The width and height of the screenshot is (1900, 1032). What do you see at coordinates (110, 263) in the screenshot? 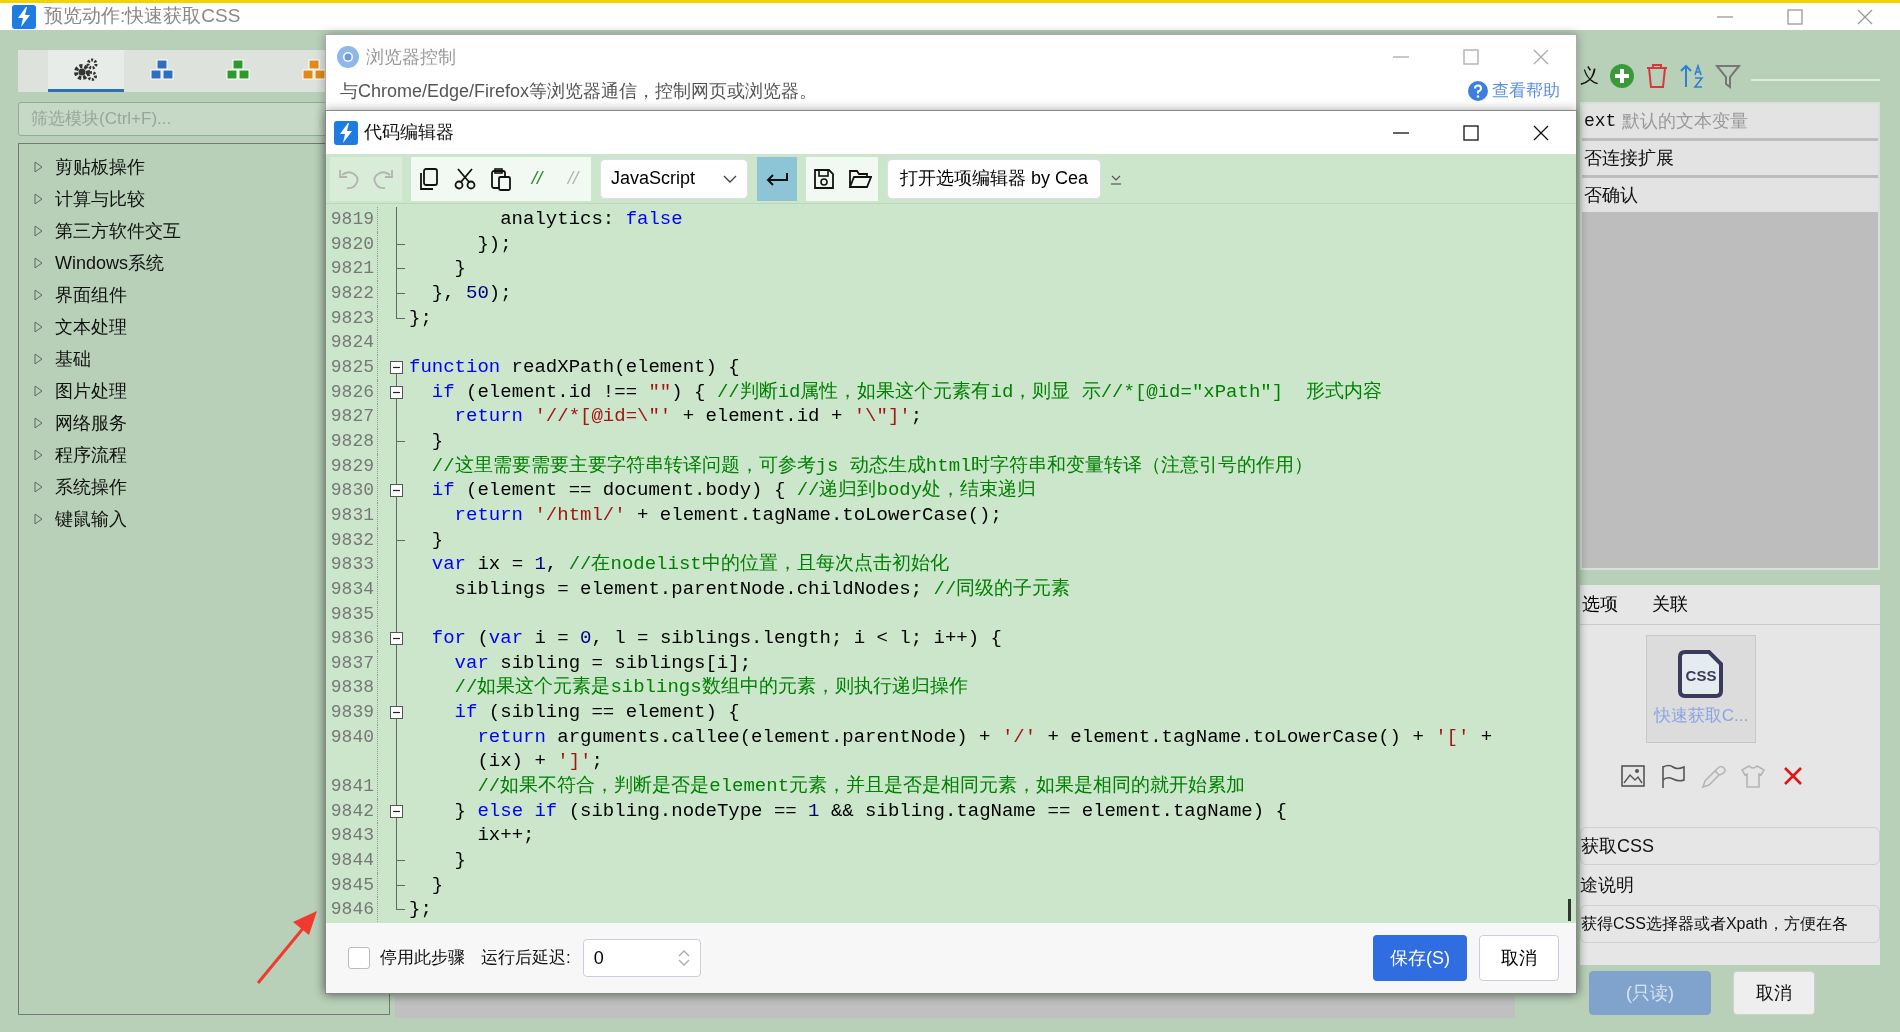
I see `tree-item: Windows系统` at bounding box center [110, 263].